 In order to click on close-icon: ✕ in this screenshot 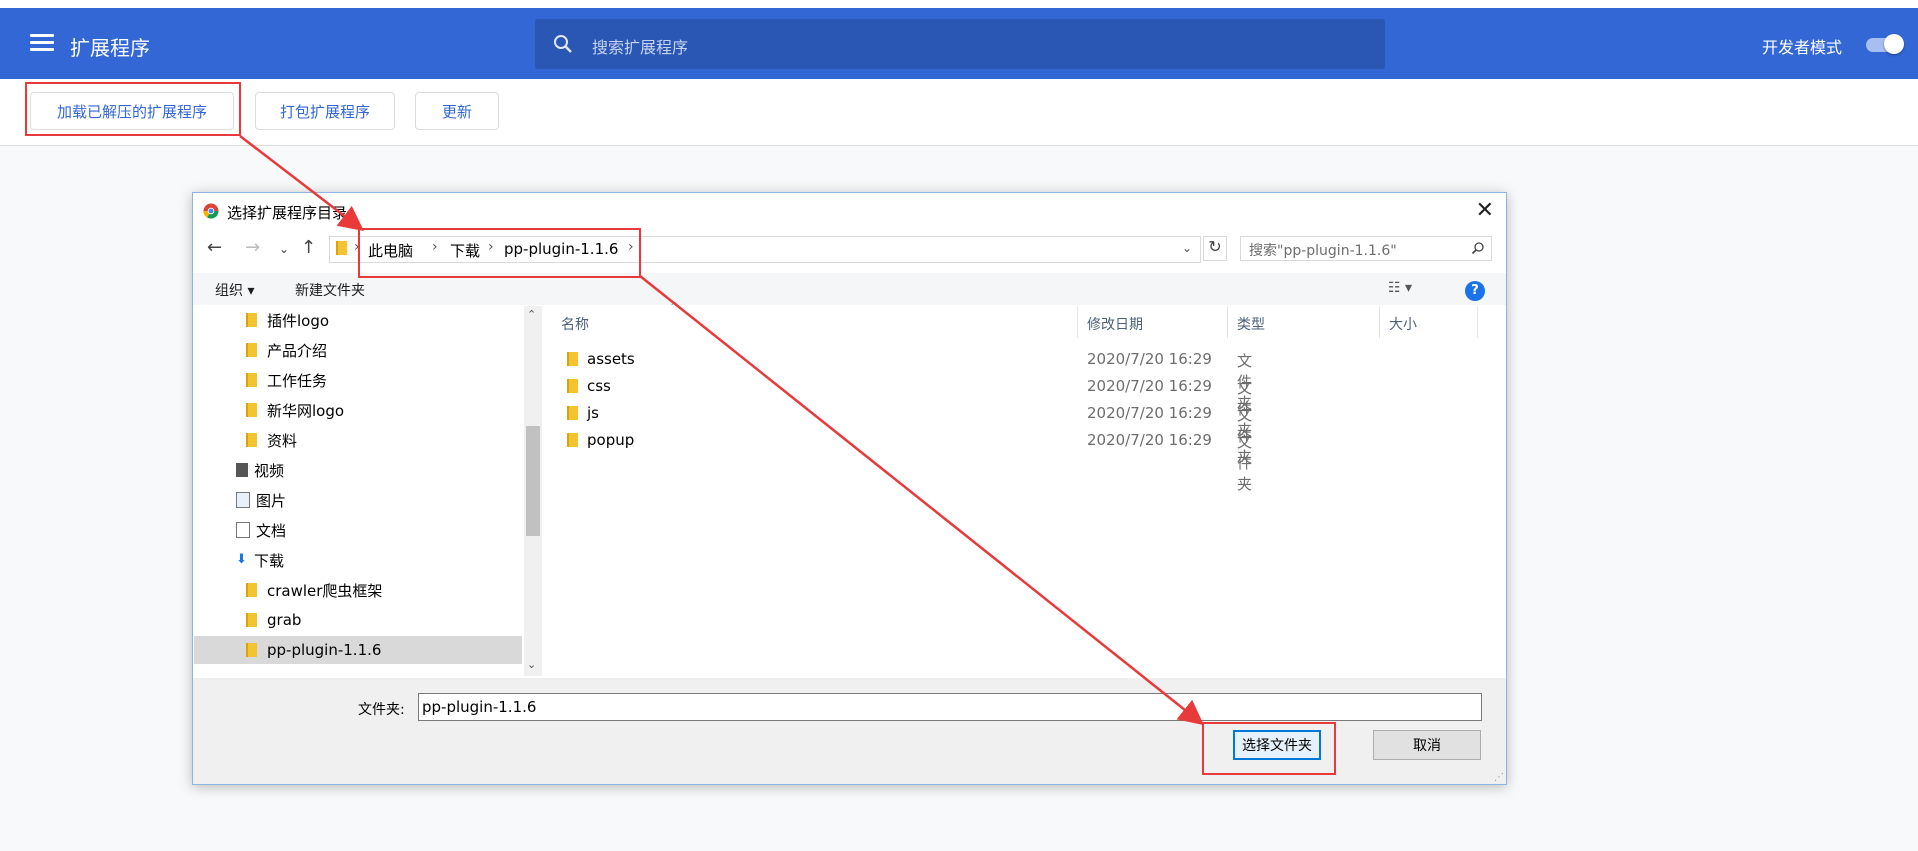, I will do `click(1485, 210)`.